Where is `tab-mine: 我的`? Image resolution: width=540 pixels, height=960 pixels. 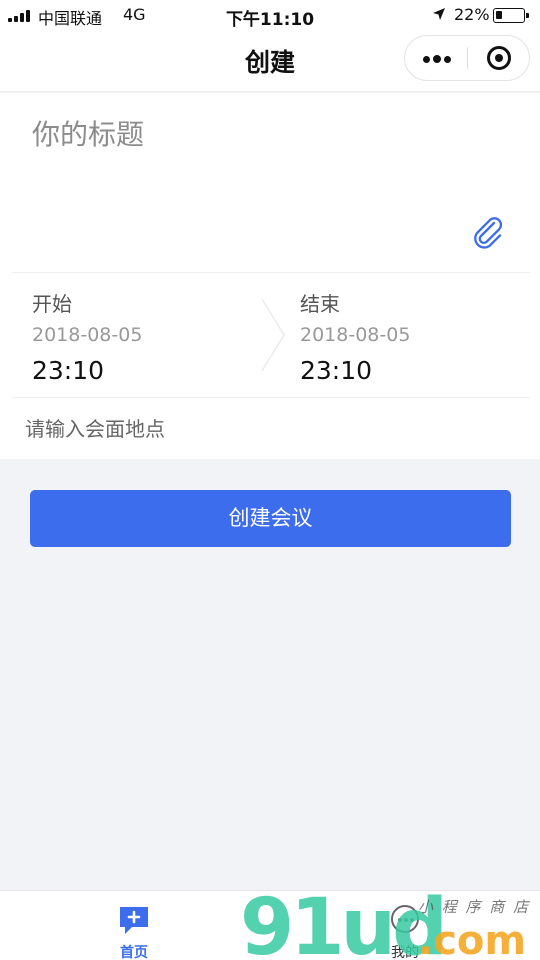 tab-mine: 我的 is located at coordinates (405, 925).